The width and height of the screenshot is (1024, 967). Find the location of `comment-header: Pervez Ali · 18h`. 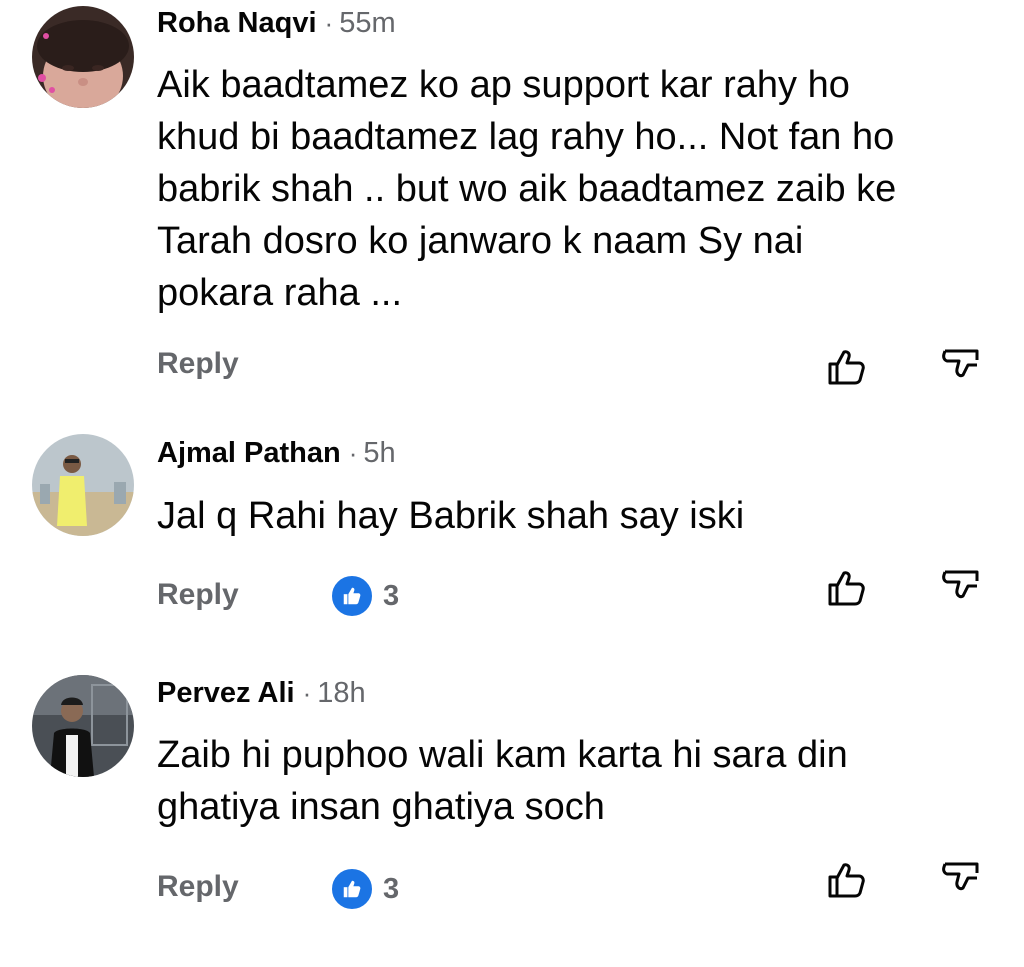

comment-header: Pervez Ali · 18h is located at coordinates (261, 693).